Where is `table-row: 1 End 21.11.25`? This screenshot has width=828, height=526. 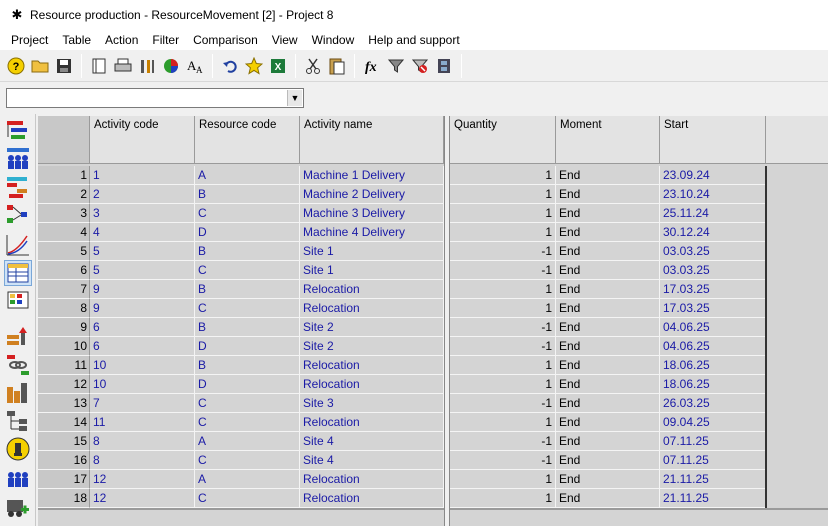
table-row: 1 End 21.11.25 is located at coordinates (639, 498).